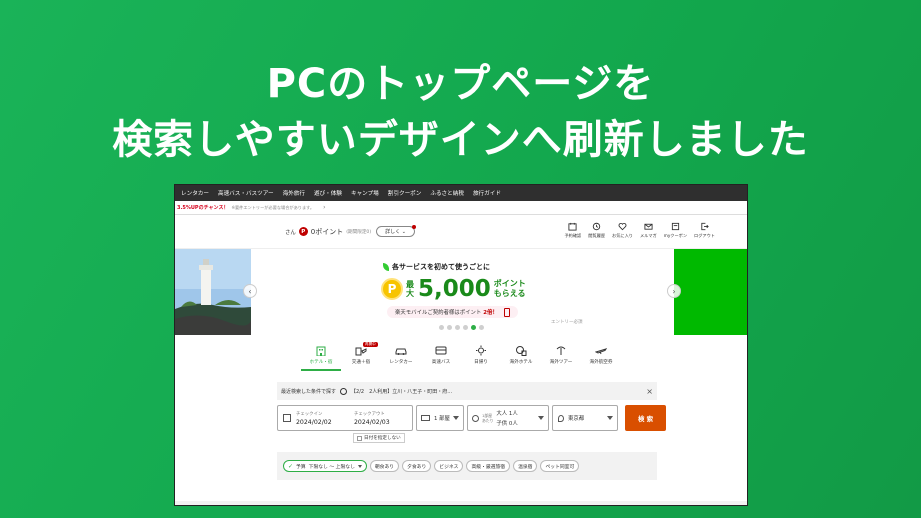 The width and height of the screenshot is (921, 518). I want to click on recent-search: 最近検索した条件で探す 【2/2 2人利用】立川・八王子・町田・府… ×, so click(467, 391).